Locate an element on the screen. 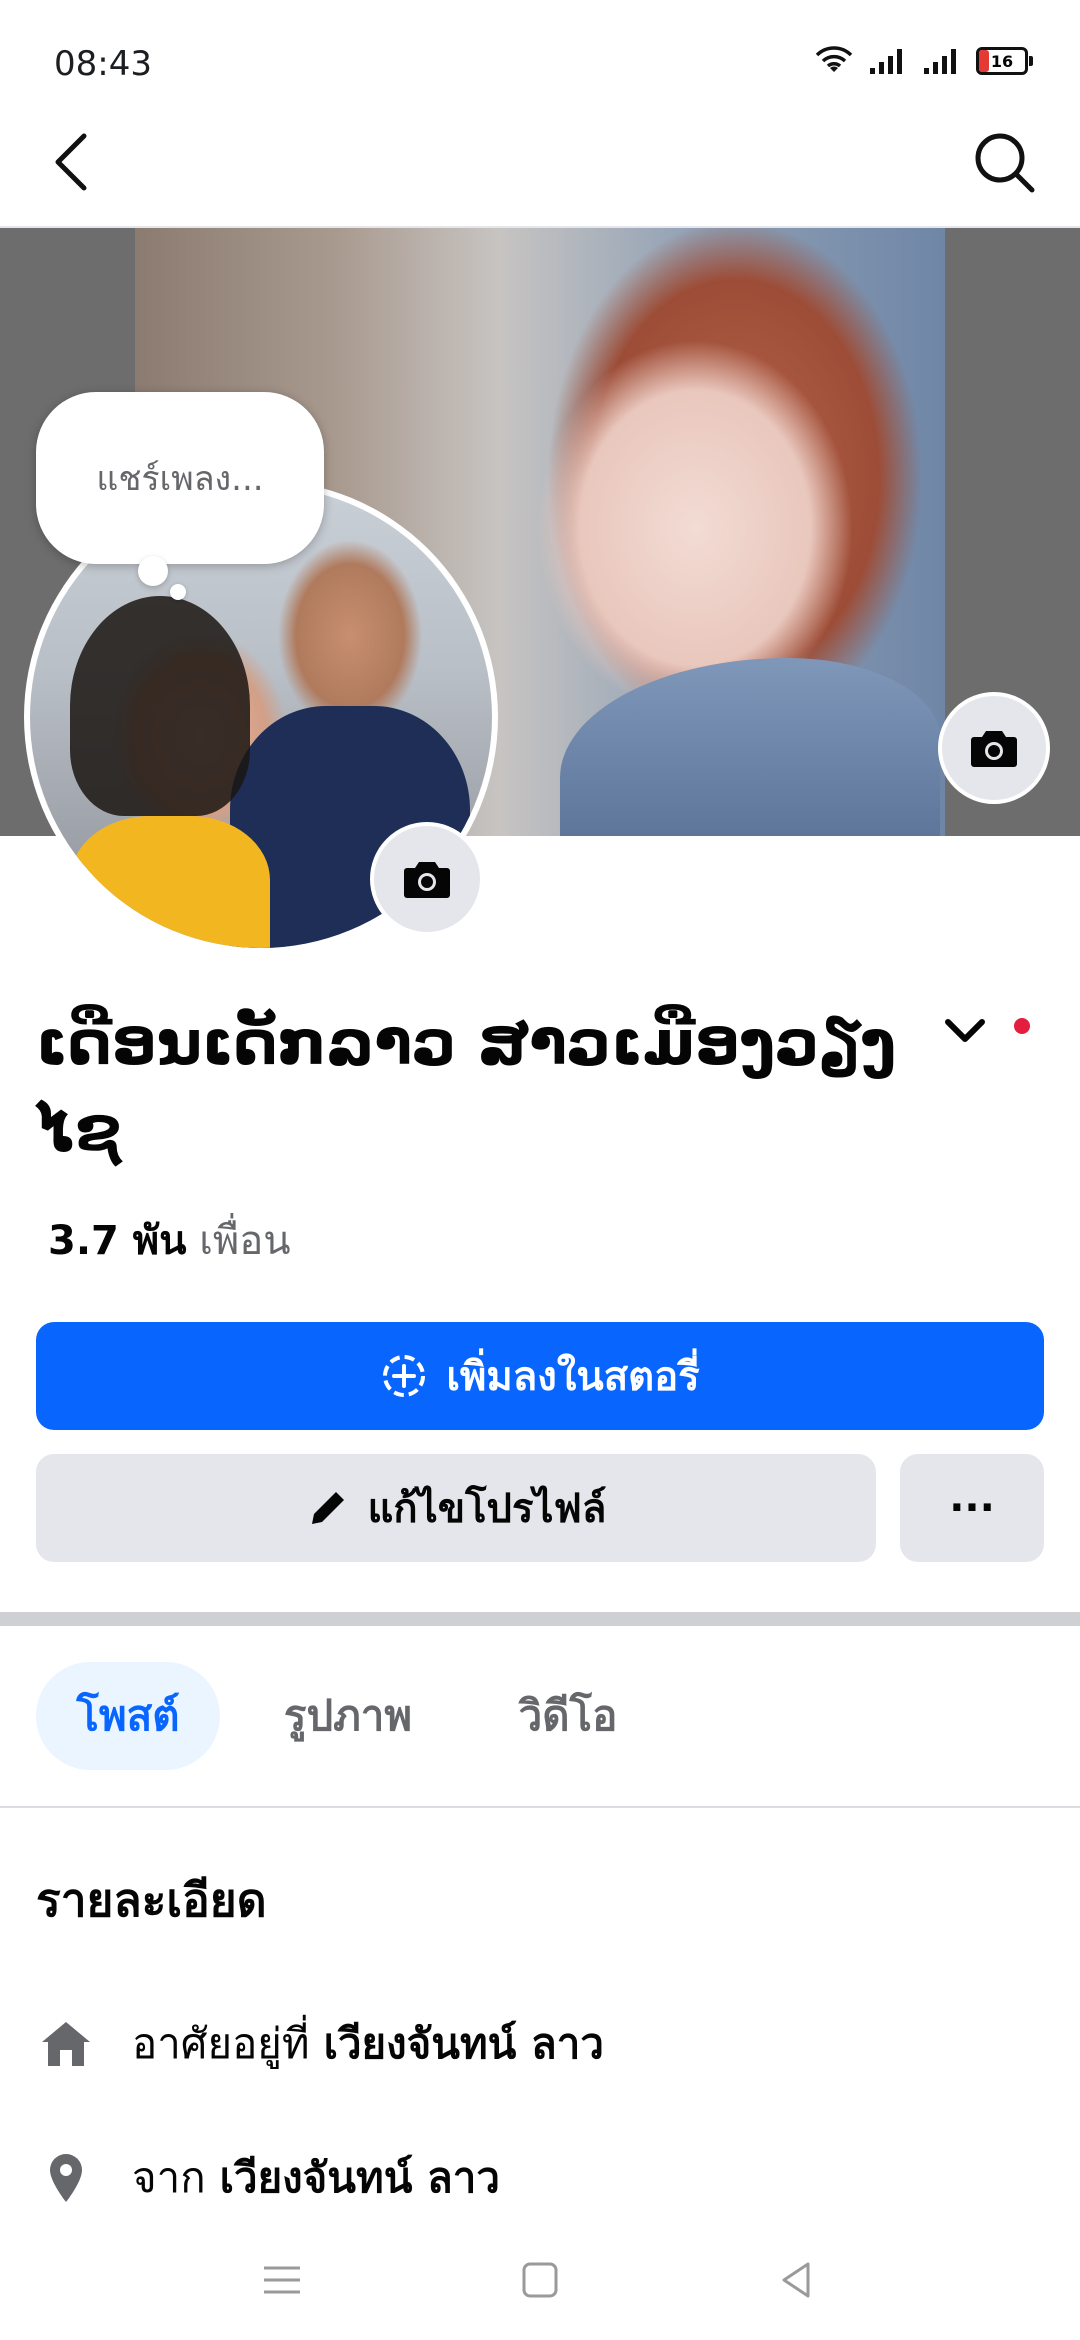 The image size is (1080, 2340). friends-count: 3.7 พัน เพื่อน is located at coordinates (169, 1240).